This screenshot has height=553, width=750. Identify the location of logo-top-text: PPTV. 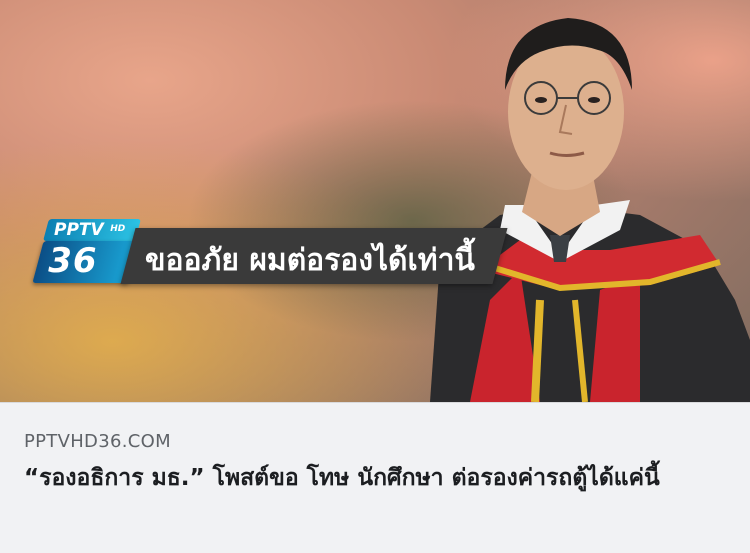
(79, 230).